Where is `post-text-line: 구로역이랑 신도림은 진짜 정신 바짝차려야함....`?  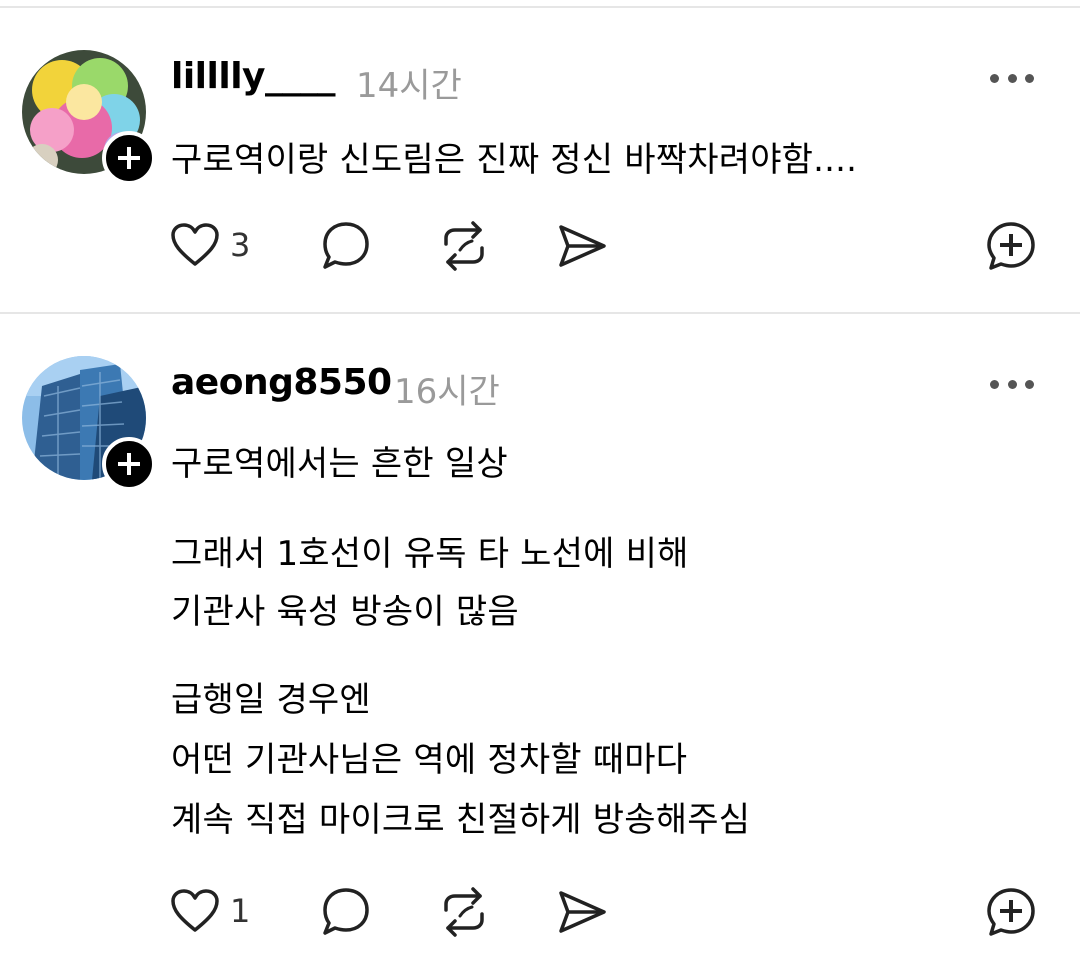
post-text-line: 구로역이랑 신도림은 진짜 정신 바짝차려야함.... is located at coordinates (514, 160).